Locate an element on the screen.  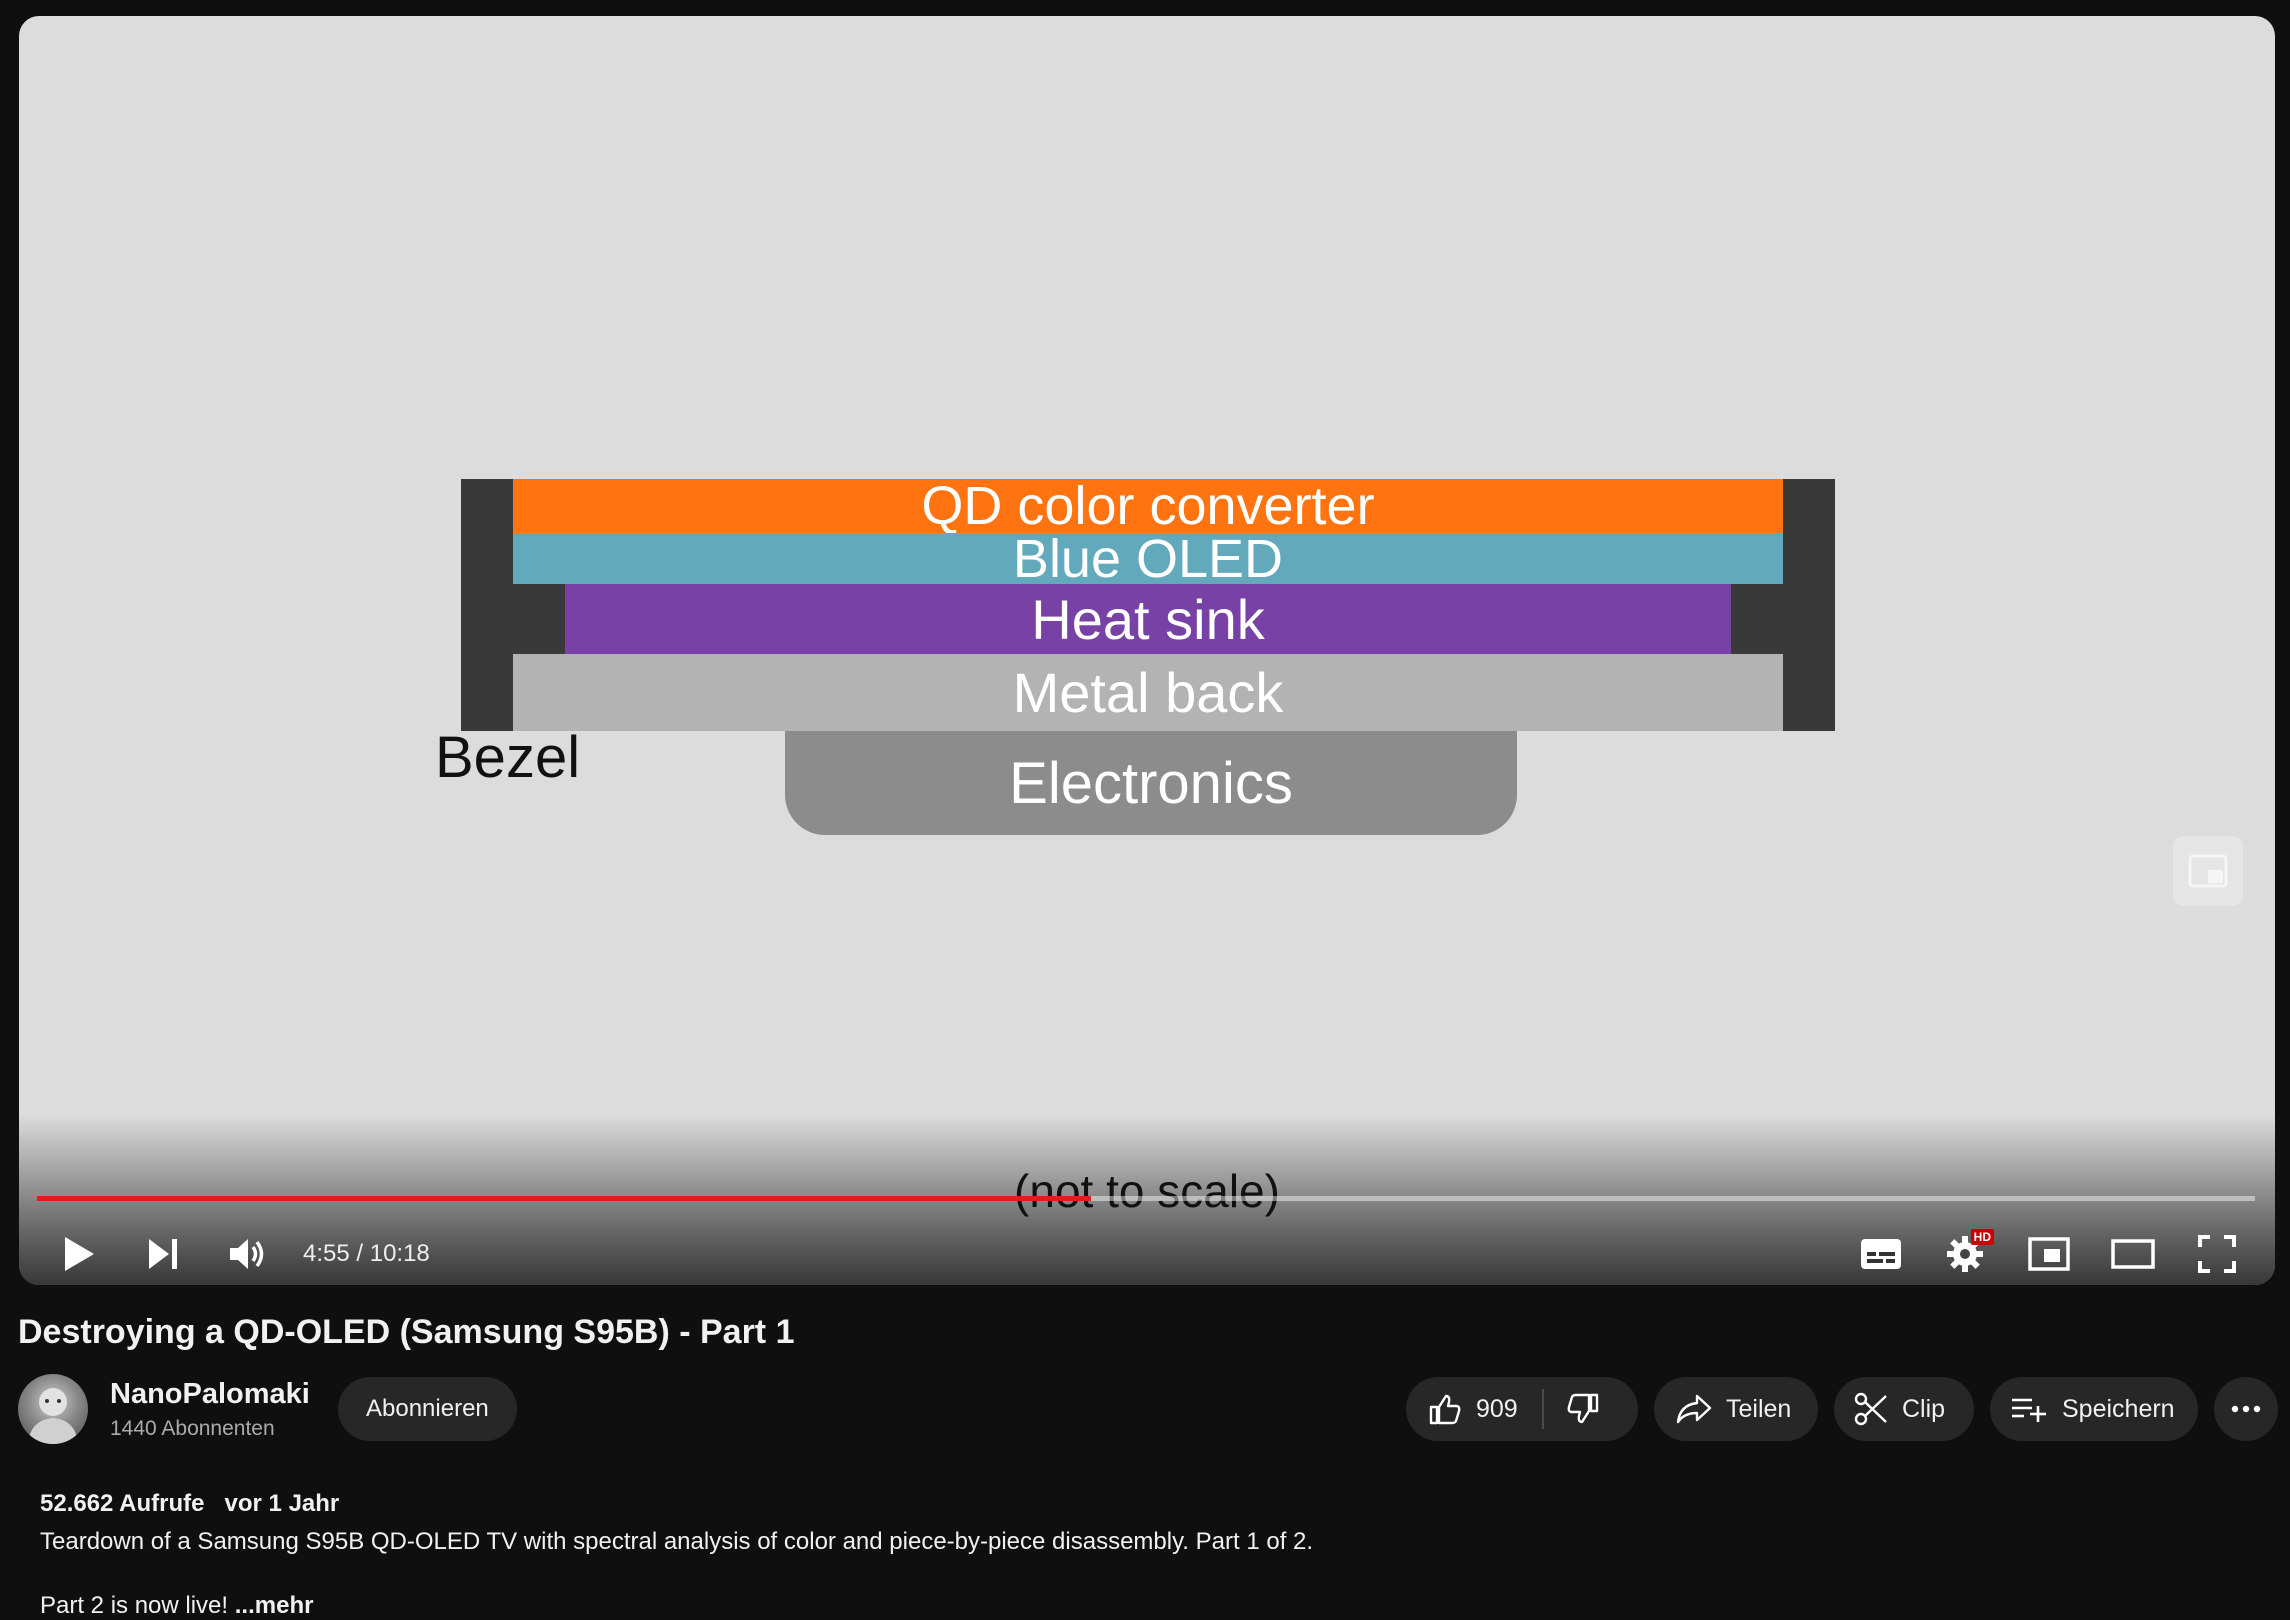
layer-qd-color-converter: QD color converter is located at coordinates (1148, 506).